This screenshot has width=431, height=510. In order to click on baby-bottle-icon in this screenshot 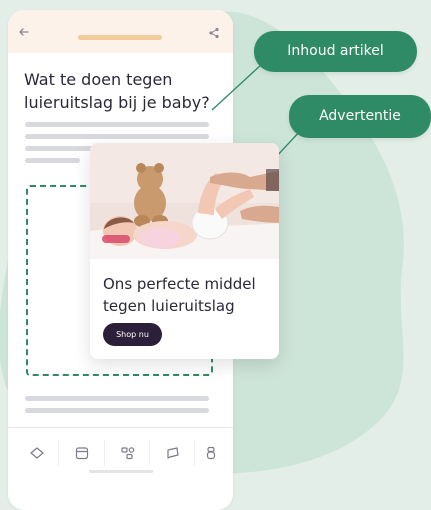, I will do `click(211, 453)`.